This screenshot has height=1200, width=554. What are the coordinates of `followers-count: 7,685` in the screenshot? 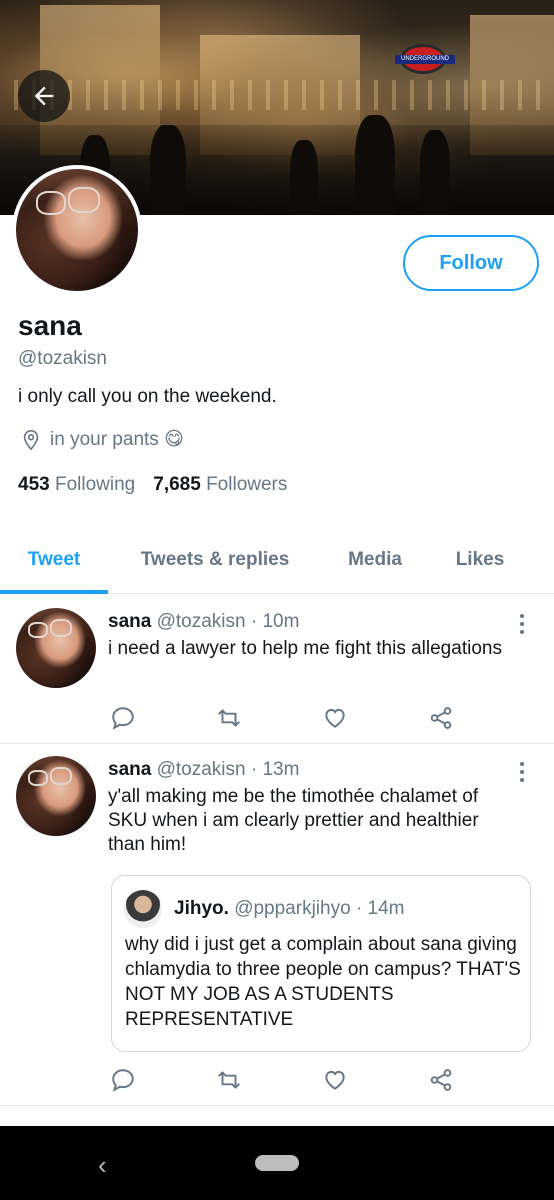 It's located at (177, 484).